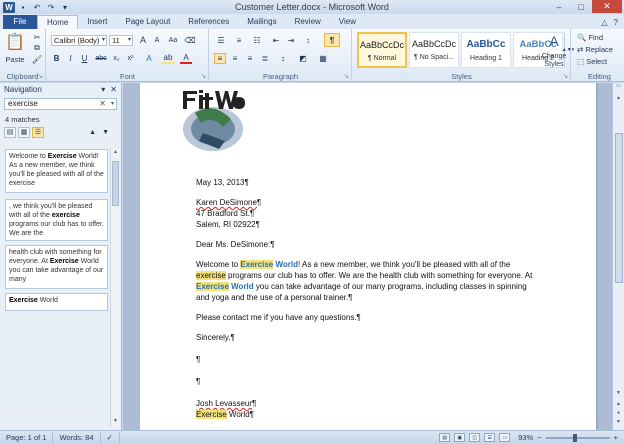  I want to click on close-button: ✕, so click(607, 6).